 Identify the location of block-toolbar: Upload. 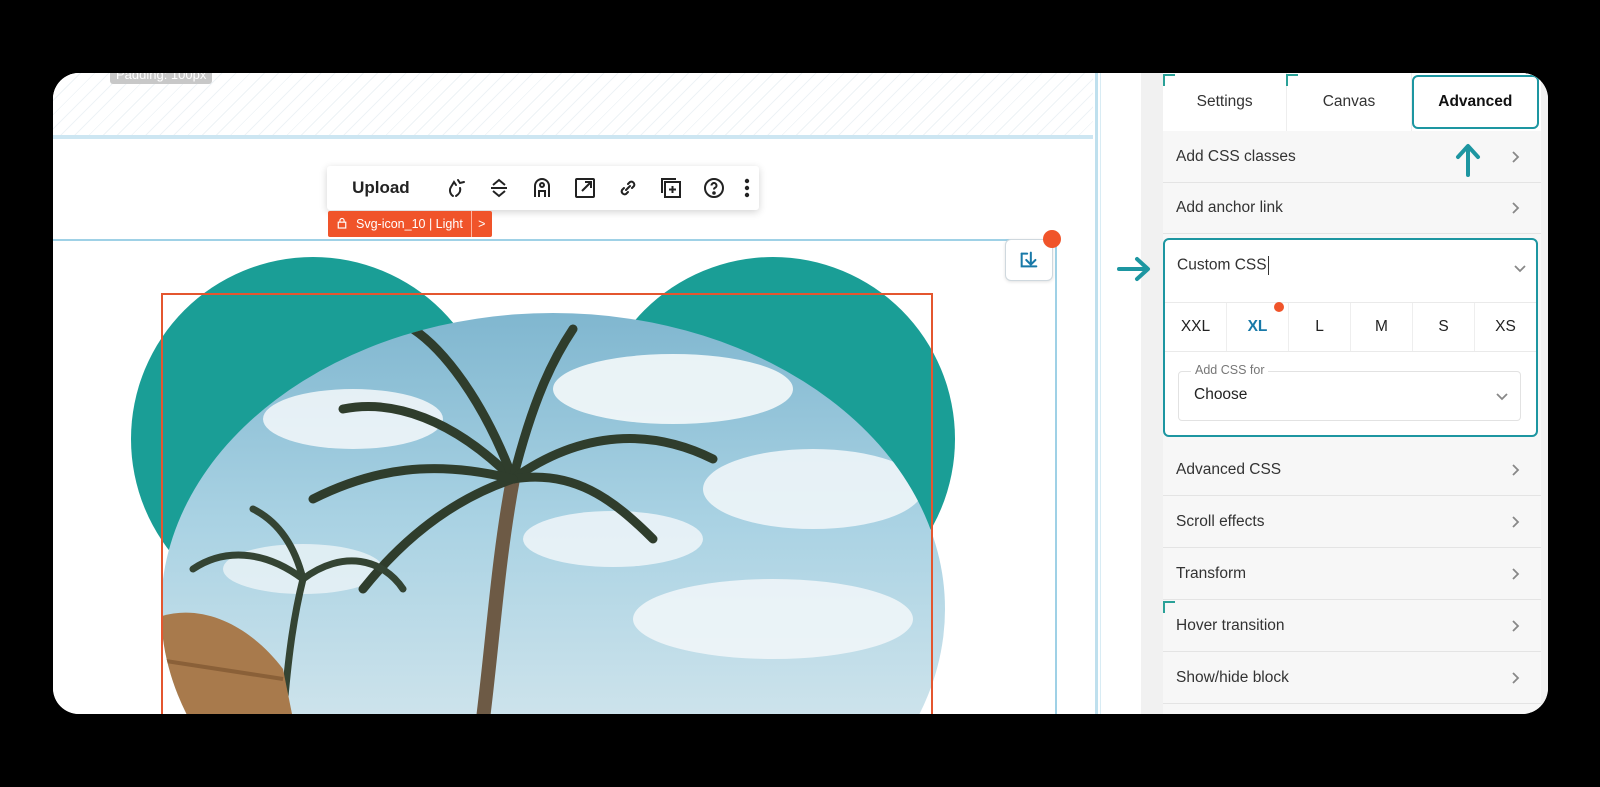
(543, 188).